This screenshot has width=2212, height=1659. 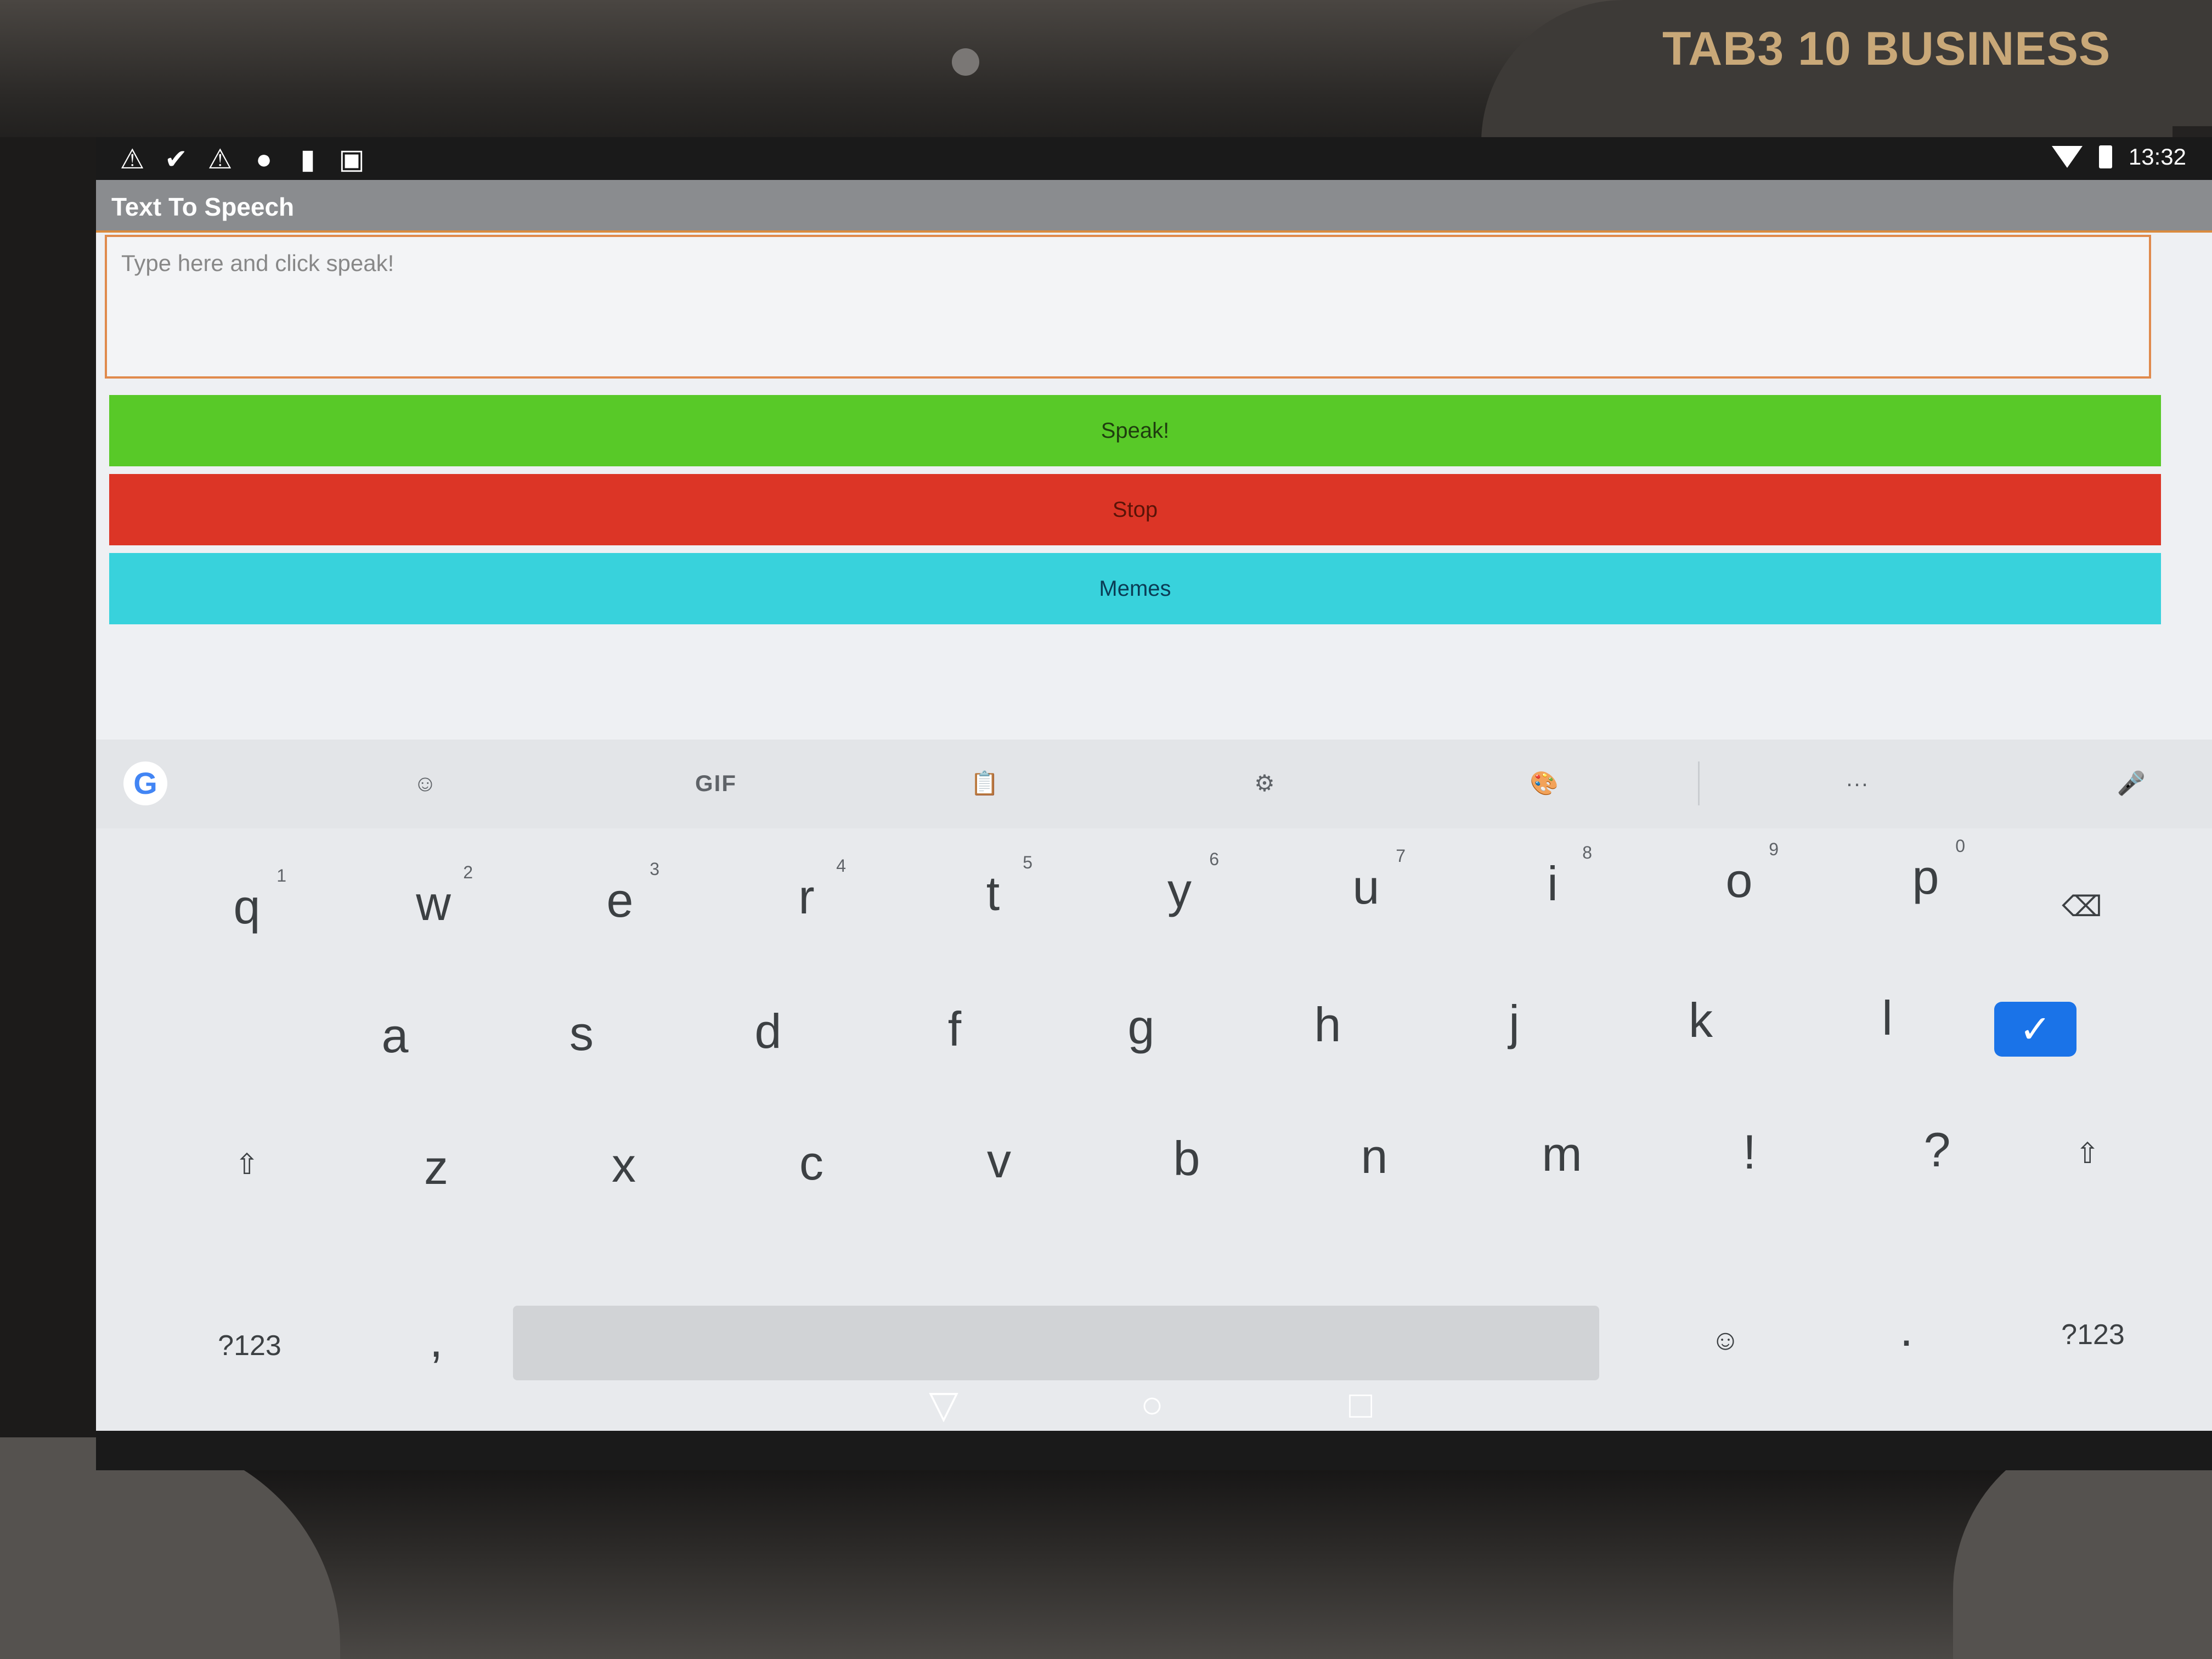 I want to click on microphone-icon: 🎤, so click(x=2131, y=783).